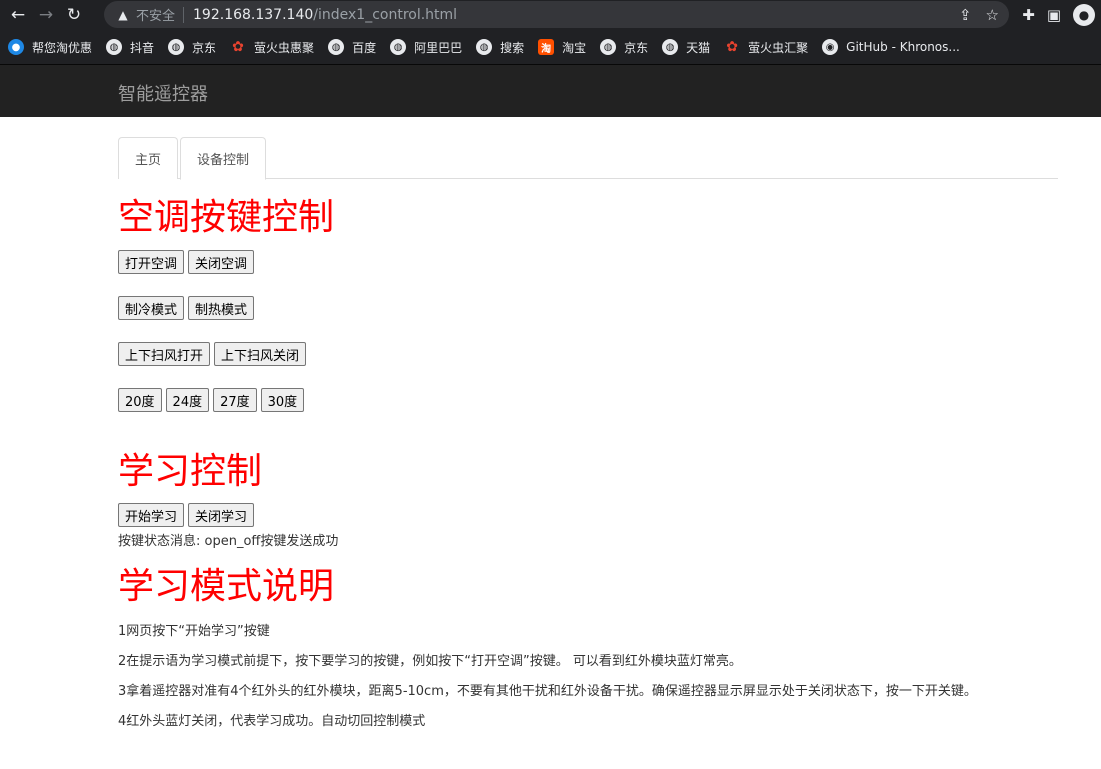 This screenshot has width=1101, height=769. What do you see at coordinates (686, 47) in the screenshot?
I see `bookmark-item: ◍ 天猫` at bounding box center [686, 47].